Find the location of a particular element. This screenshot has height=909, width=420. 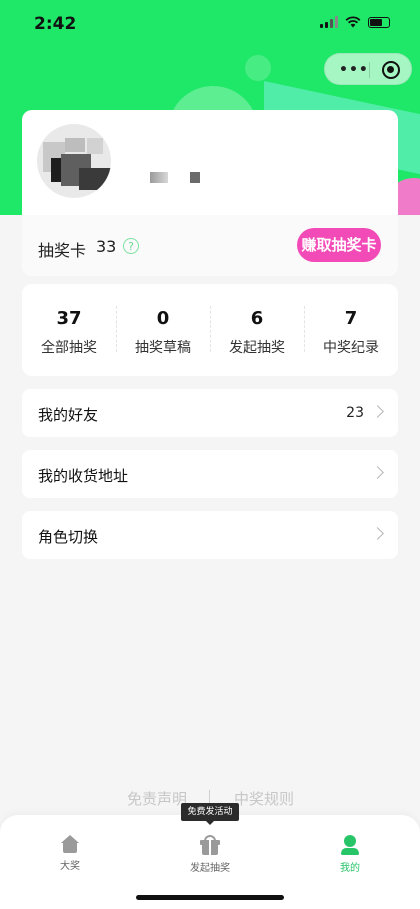

stat-drafts: 0 抽奖草稿 is located at coordinates (163, 330).